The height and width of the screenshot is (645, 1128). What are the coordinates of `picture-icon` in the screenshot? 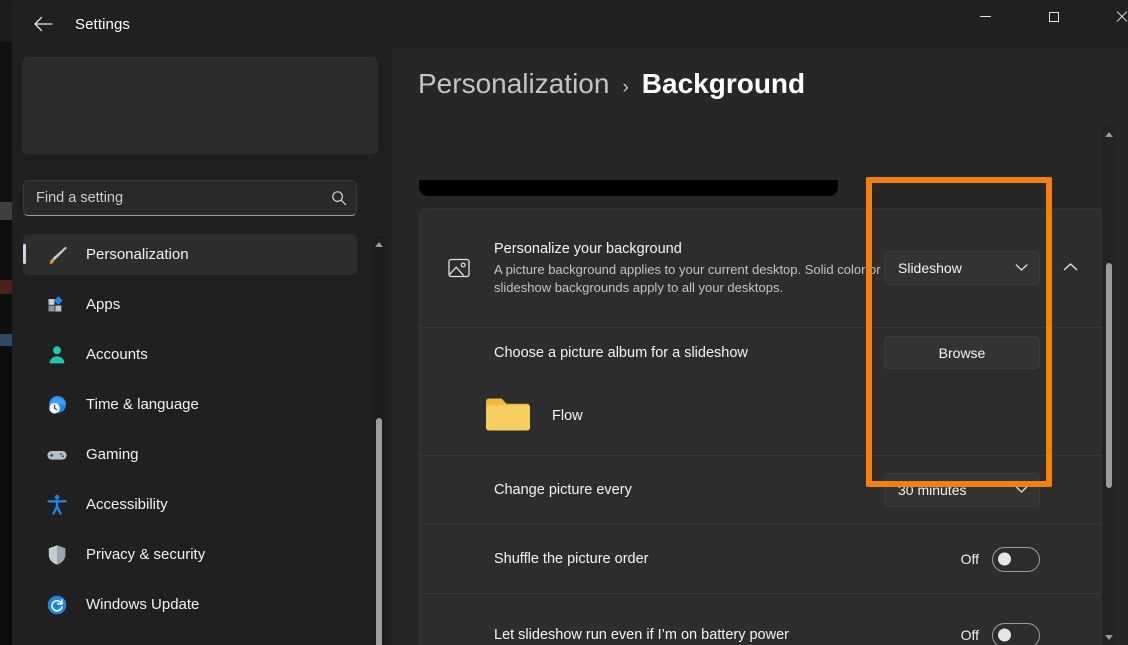 It's located at (459, 268).